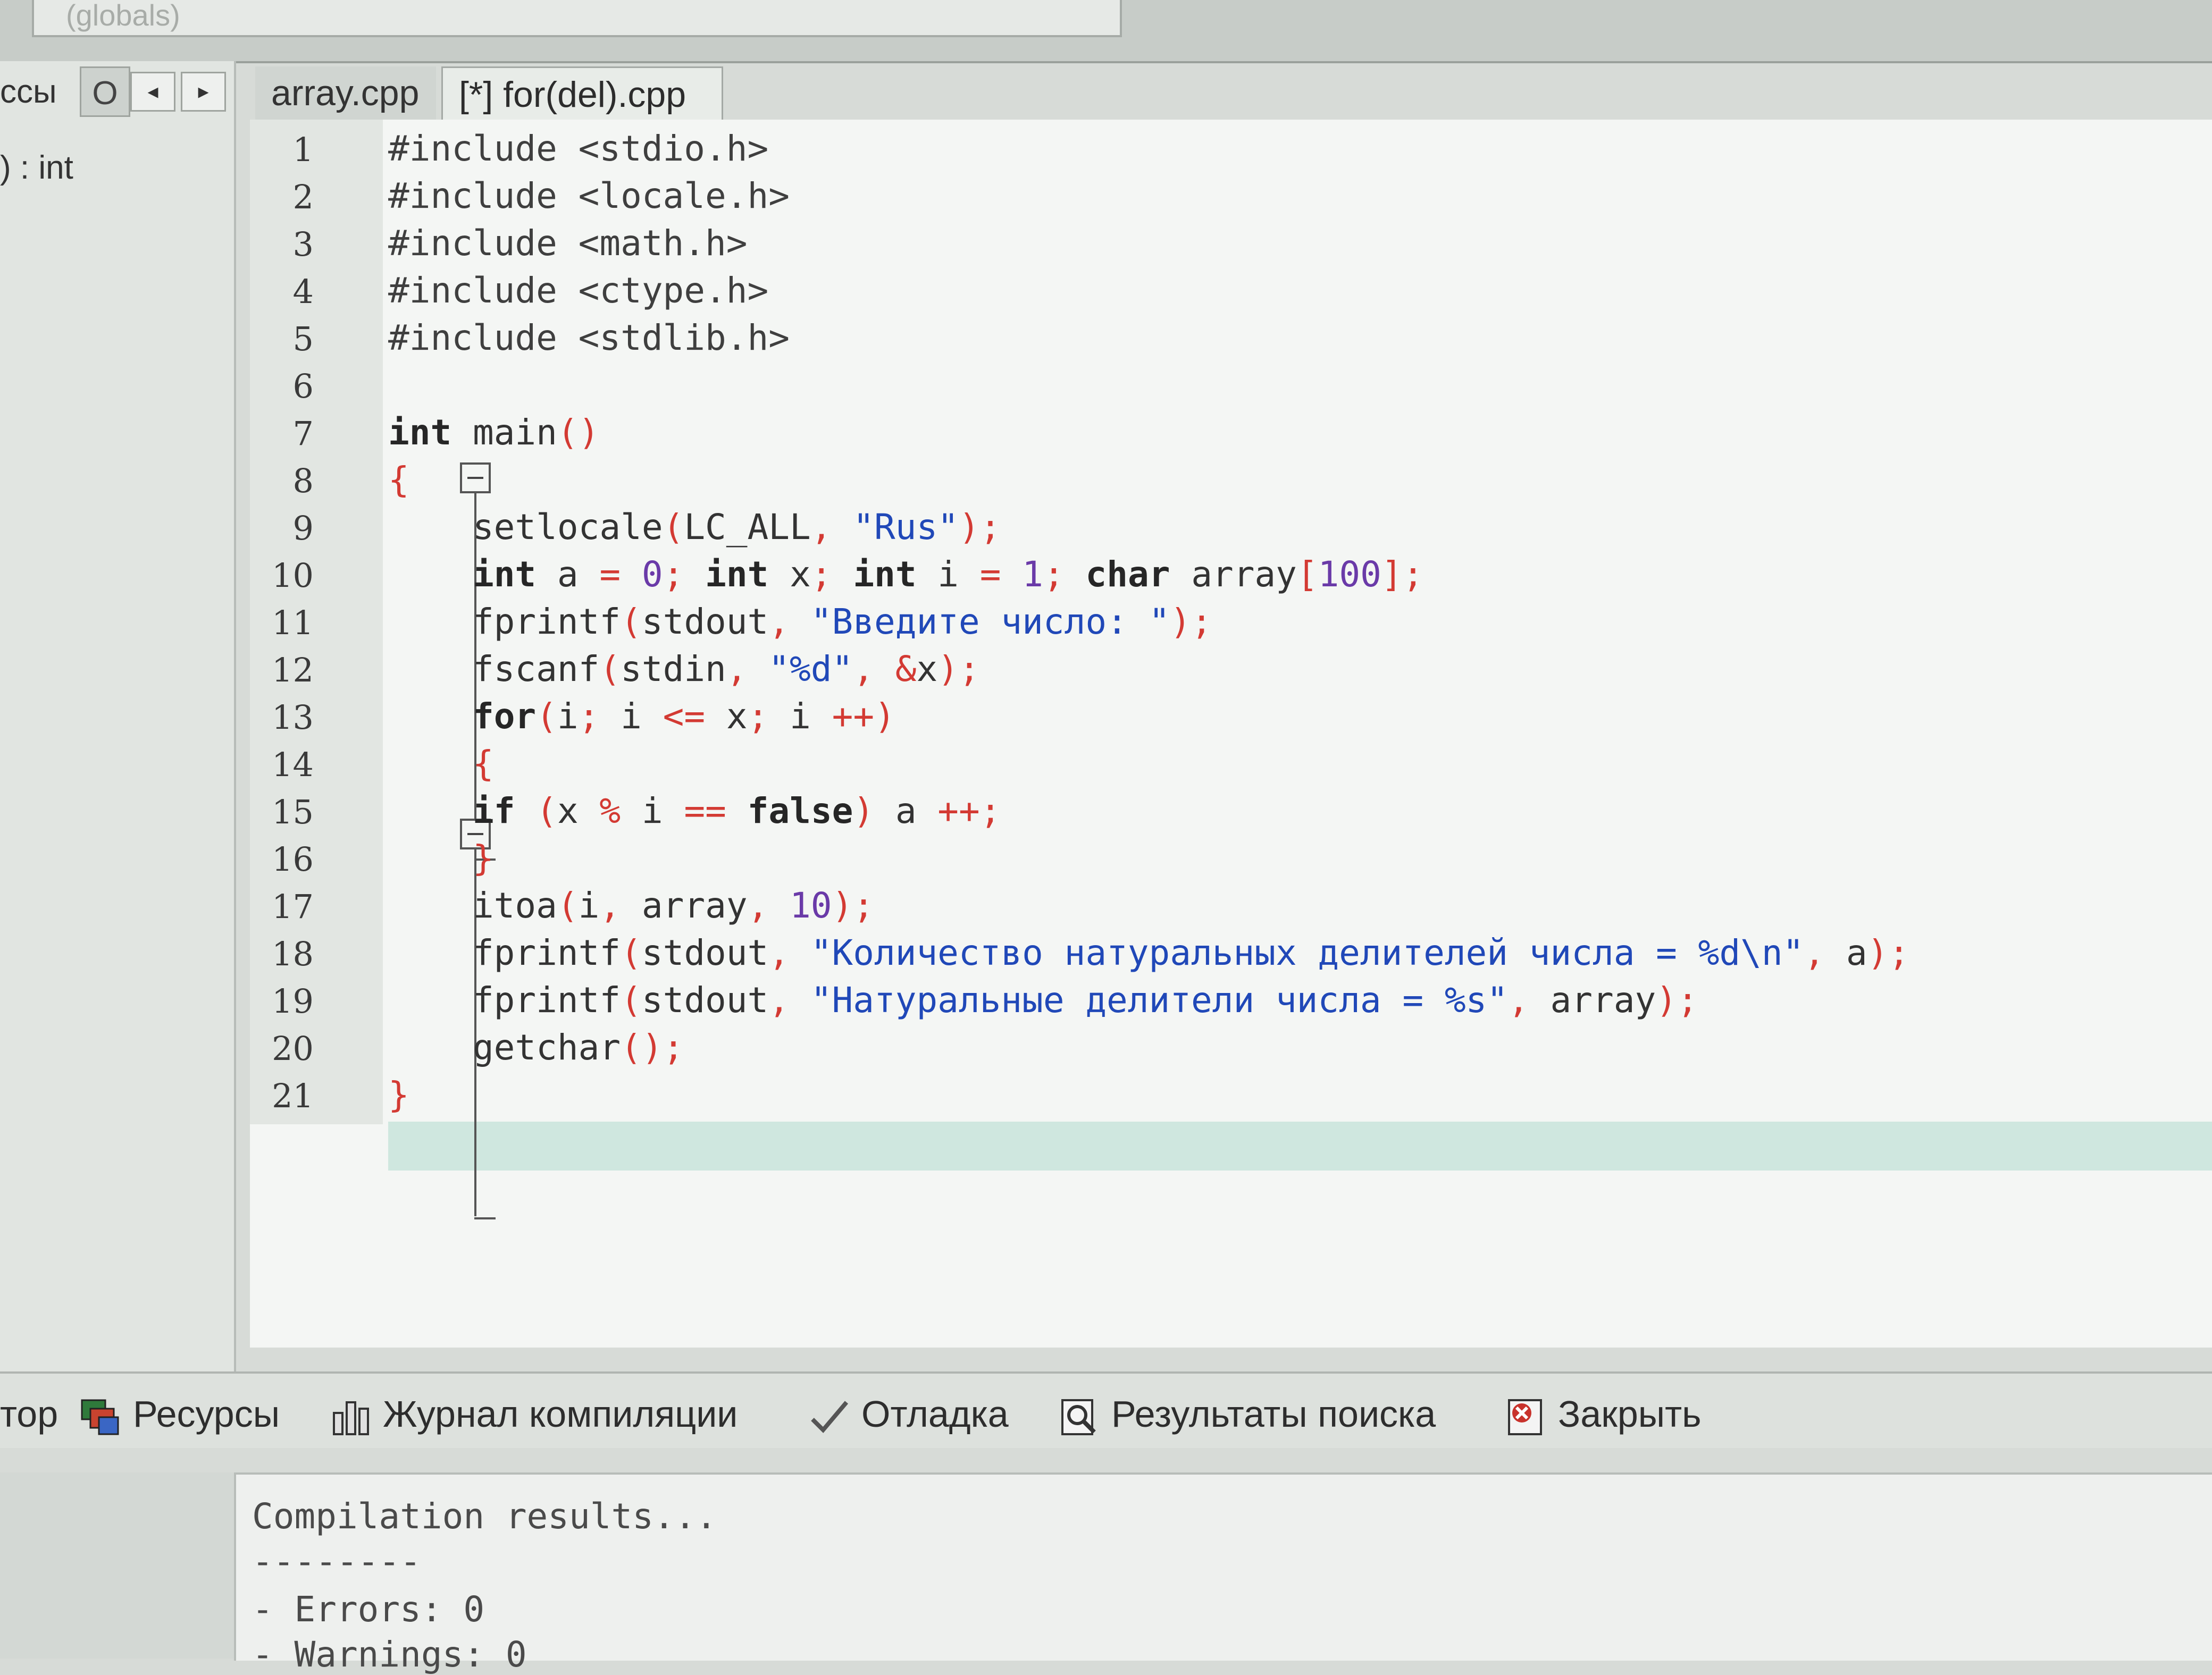  What do you see at coordinates (303, 149) in the screenshot?
I see `line-number: 1` at bounding box center [303, 149].